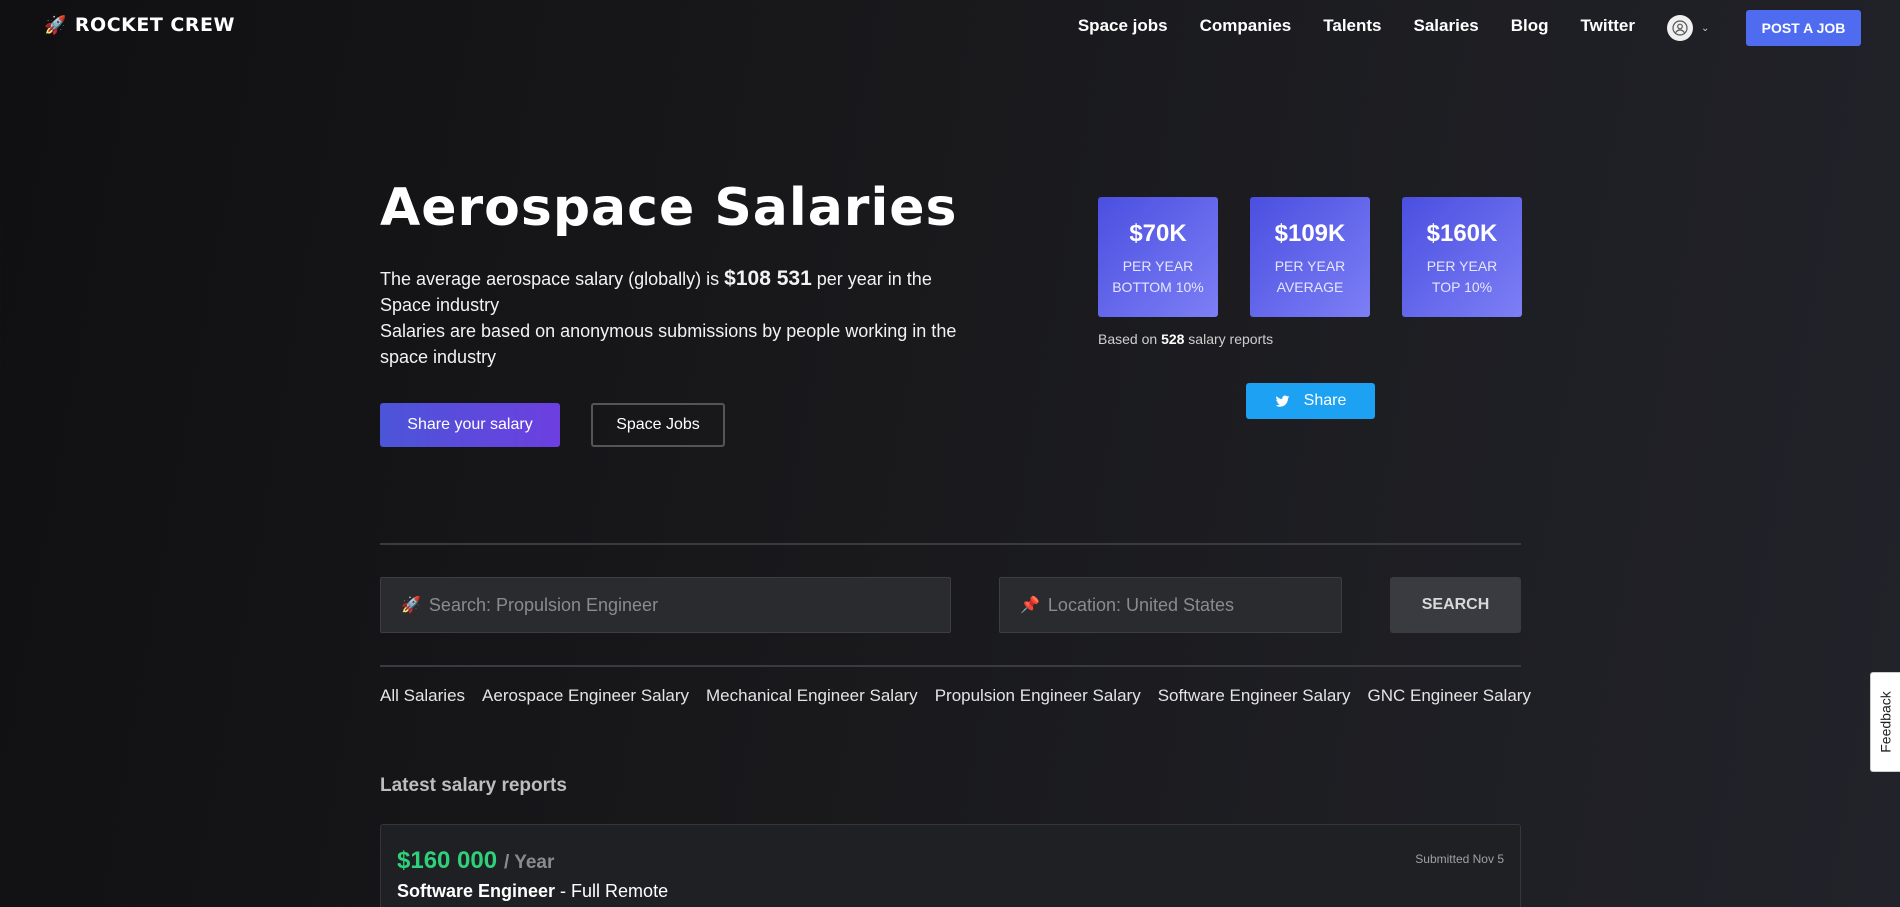 This screenshot has width=1900, height=907. Describe the element at coordinates (1455, 605) in the screenshot. I see `search-button: SEARCH` at that location.